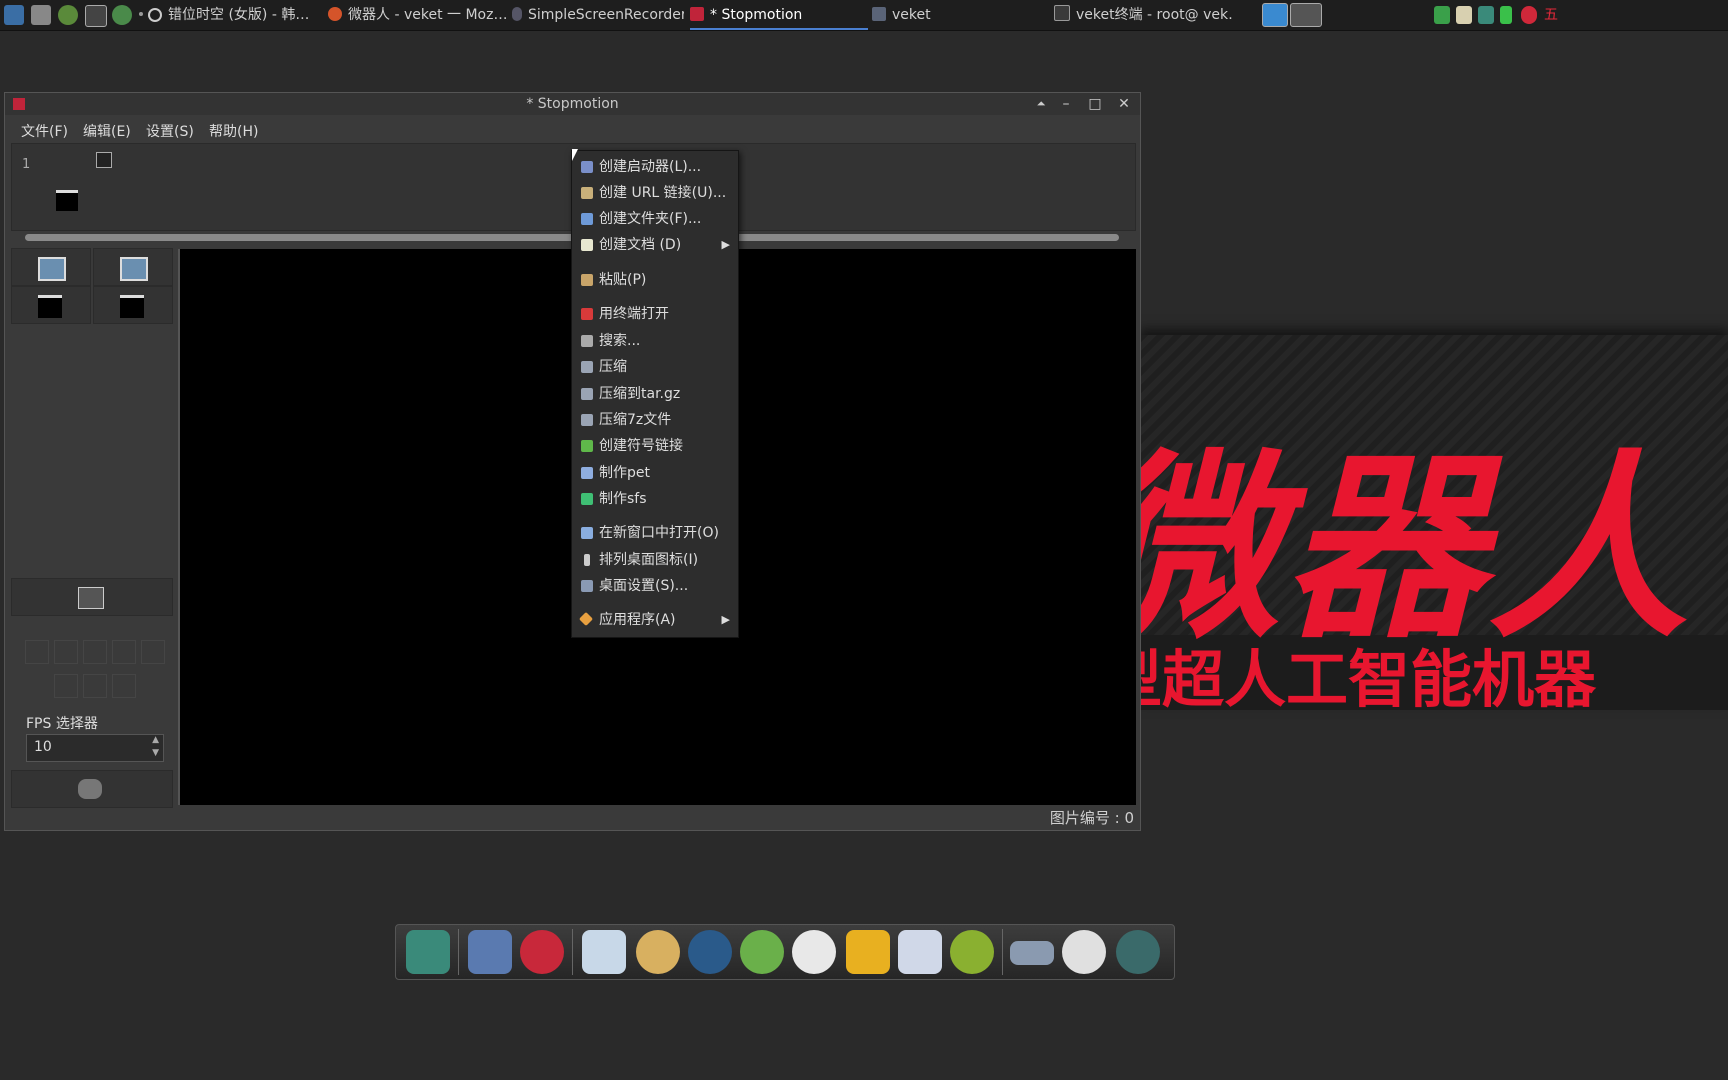 This screenshot has height=1080, width=1728. Describe the element at coordinates (95, 748) in the screenshot. I see `fps-spinbox: 10 ▲ ▼` at that location.